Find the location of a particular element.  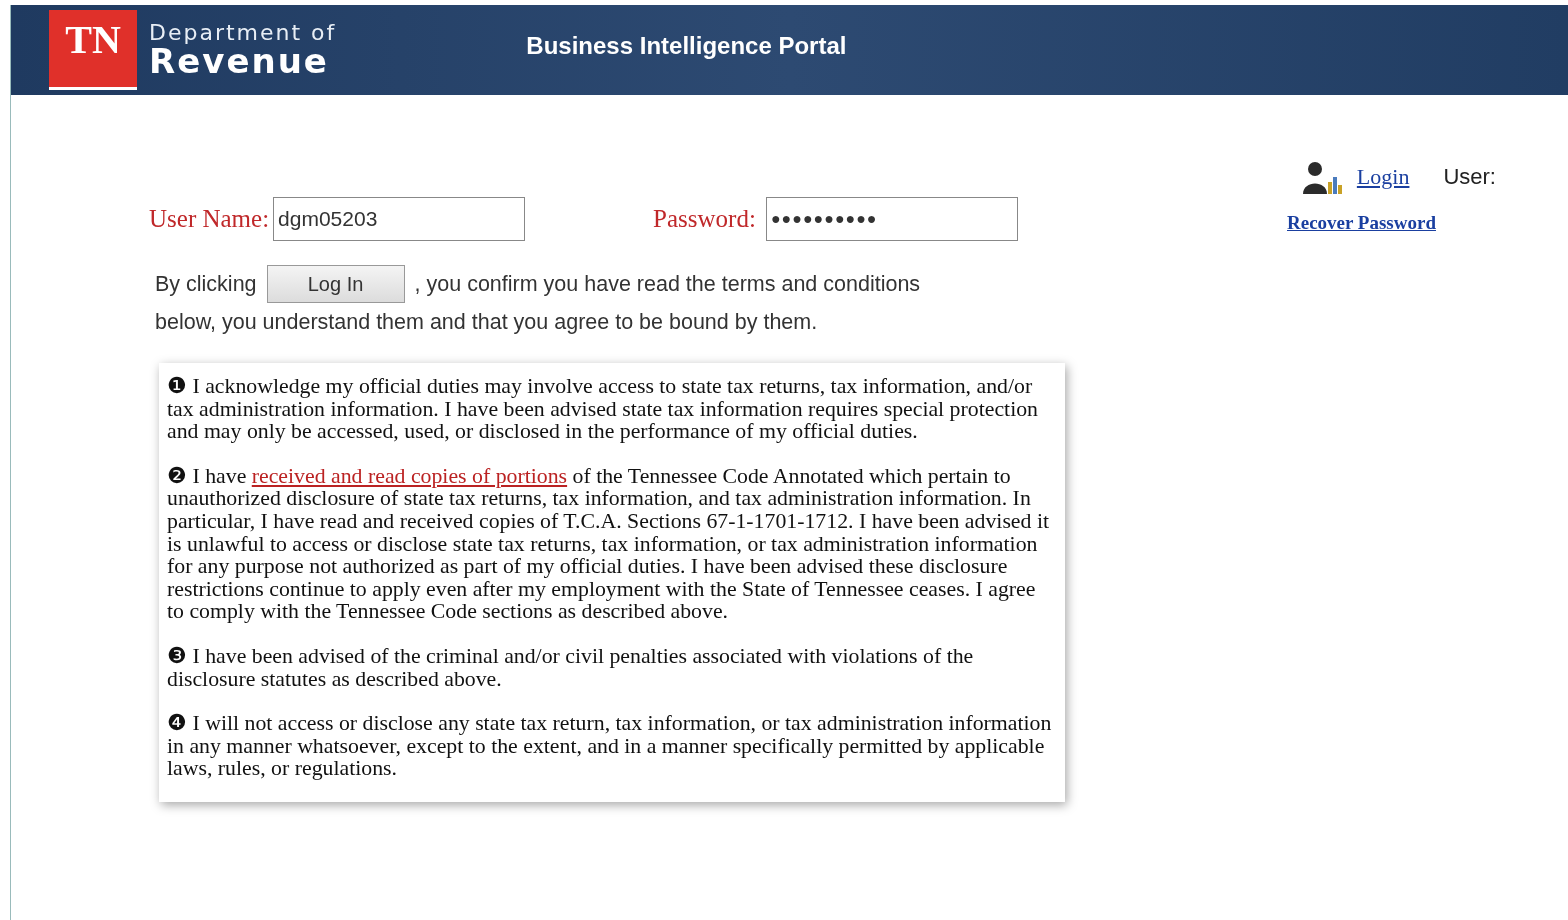

terms-paragraph: ❶ I acknowledge my official duties may involve access to state tax returns, tax information, and/or tax administration information. I have been advised state tax information requires special protection and may only be accessed, used, or disclosed in the performance of my official duties. is located at coordinates (603, 409).